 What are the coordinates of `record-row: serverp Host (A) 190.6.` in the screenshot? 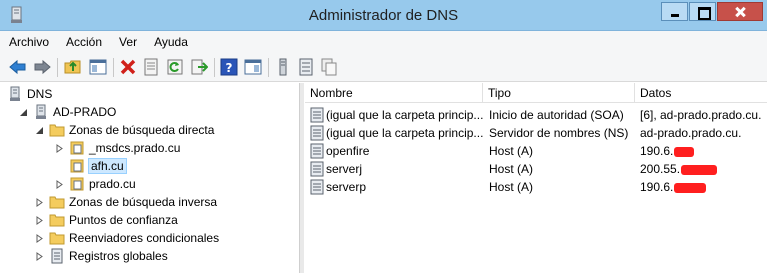 It's located at (536, 187).